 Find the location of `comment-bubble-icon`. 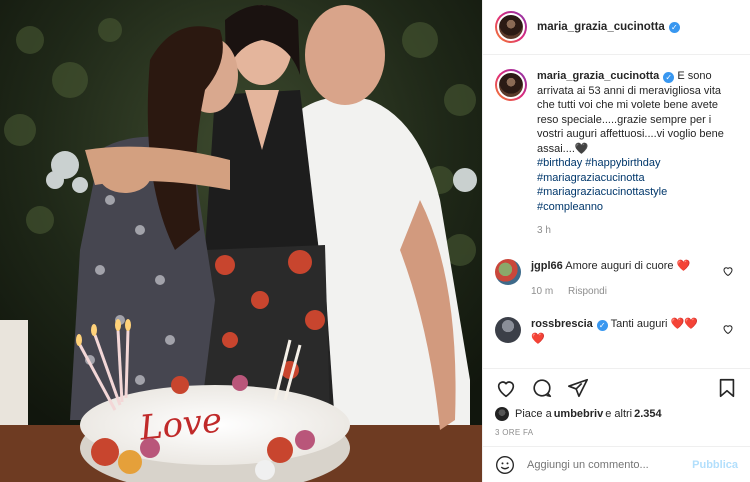

comment-bubble-icon is located at coordinates (542, 388).